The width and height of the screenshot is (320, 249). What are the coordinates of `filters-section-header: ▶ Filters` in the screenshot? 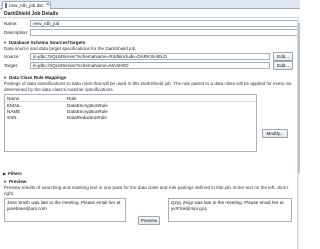 It's located at (12, 173).